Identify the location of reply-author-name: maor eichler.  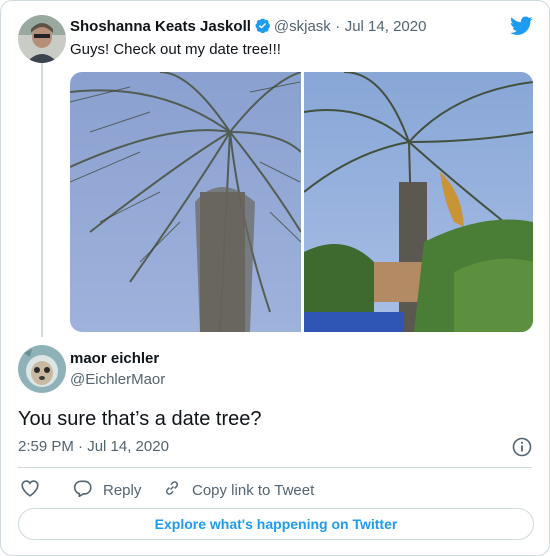
(114, 358).